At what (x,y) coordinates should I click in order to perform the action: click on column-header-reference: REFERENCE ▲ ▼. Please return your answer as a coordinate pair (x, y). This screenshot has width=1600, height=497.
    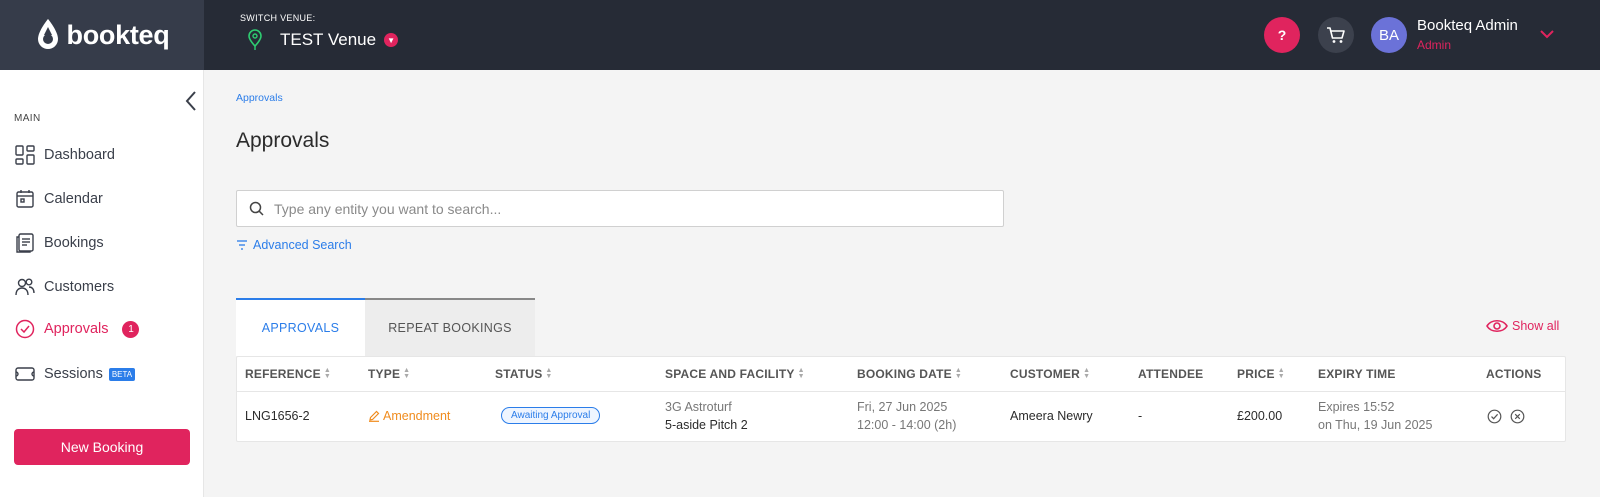
    Looking at the image, I should click on (288, 374).